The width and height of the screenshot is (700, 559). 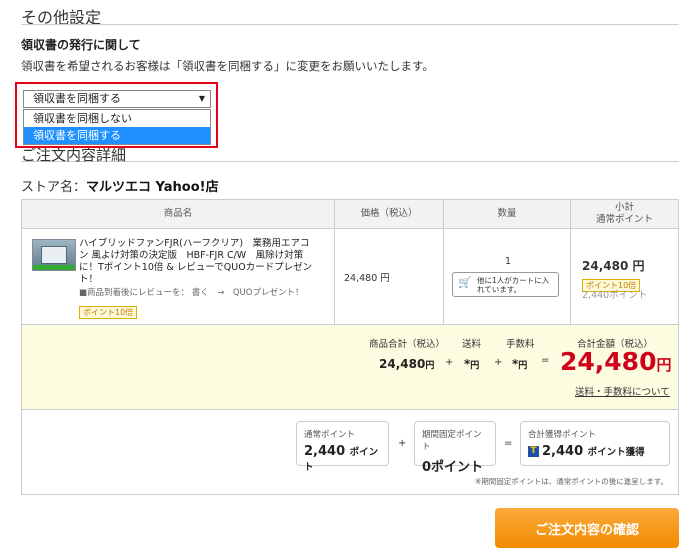 What do you see at coordinates (54, 187) in the screenshot?
I see `store-label: ストア名：` at bounding box center [54, 187].